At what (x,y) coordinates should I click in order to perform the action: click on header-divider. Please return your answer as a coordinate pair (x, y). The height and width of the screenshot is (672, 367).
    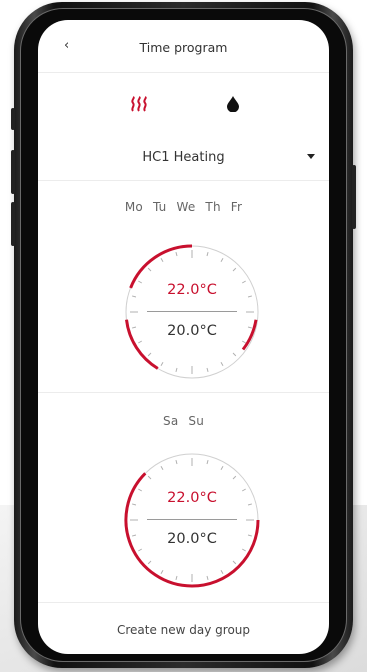
    Looking at the image, I should click on (183, 72).